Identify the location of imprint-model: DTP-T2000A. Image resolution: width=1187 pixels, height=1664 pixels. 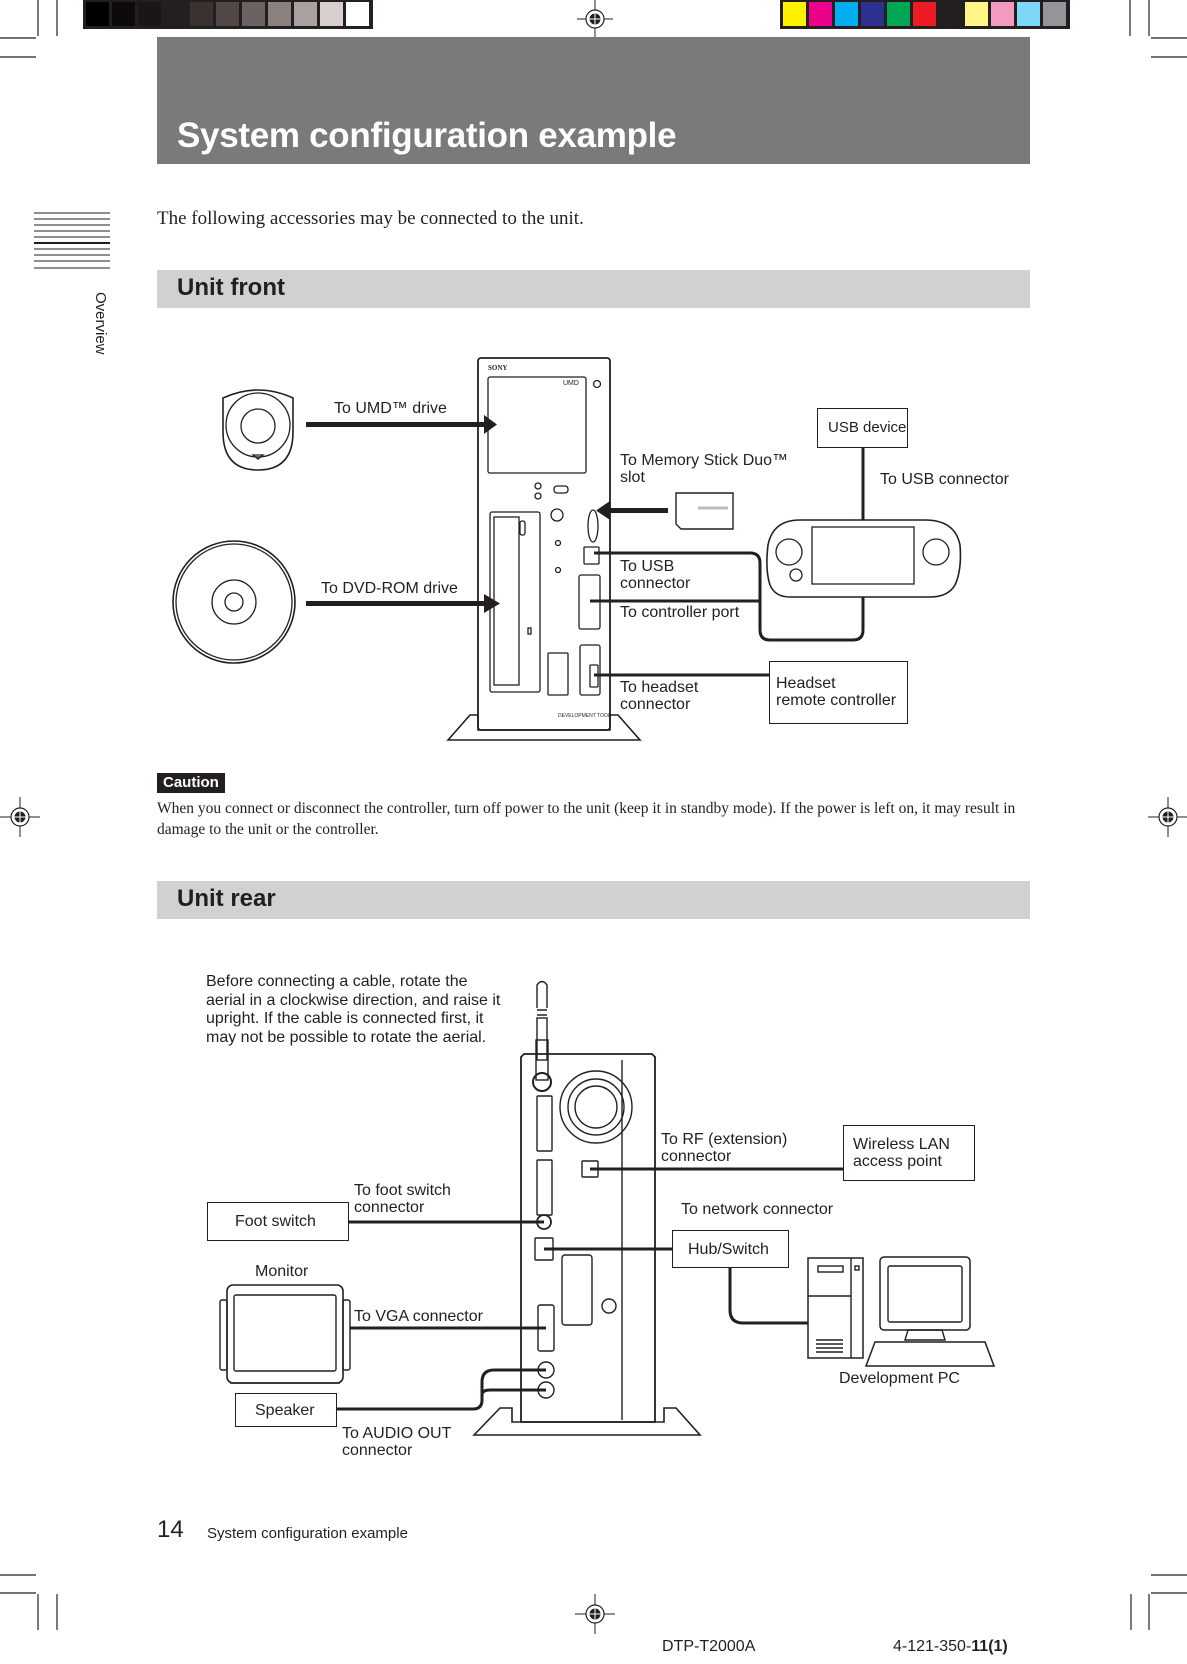
(709, 1646).